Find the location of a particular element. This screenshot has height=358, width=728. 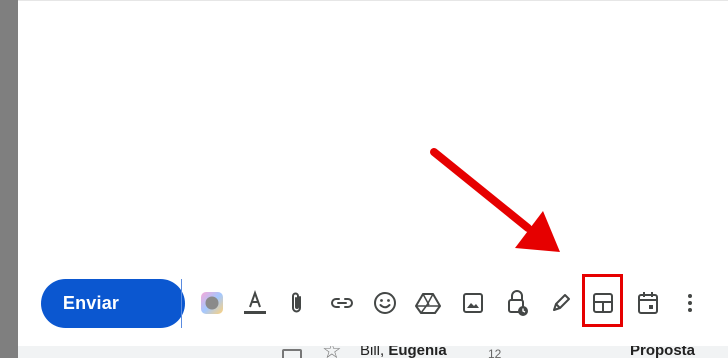

confidential-mode-button is located at coordinates (517, 303).